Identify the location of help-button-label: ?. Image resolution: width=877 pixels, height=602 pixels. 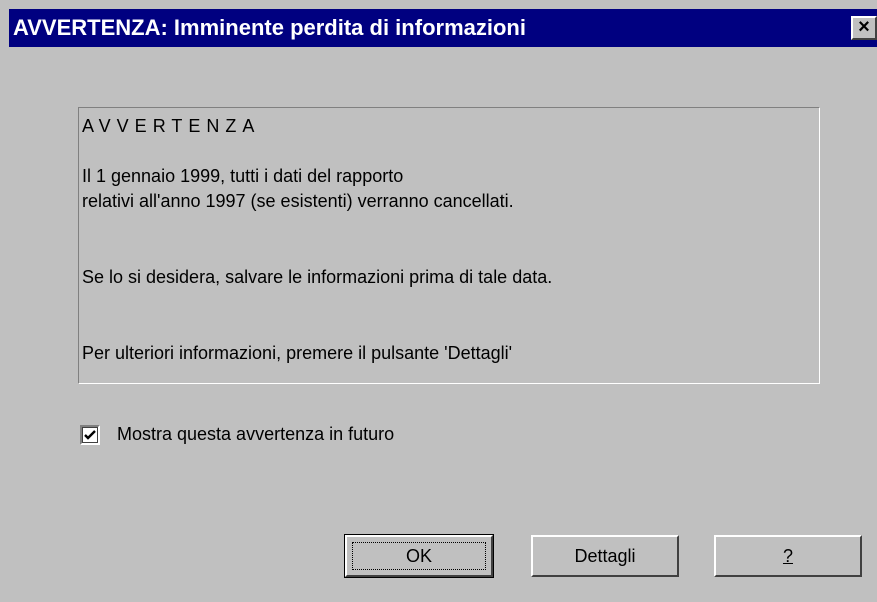
(787, 556).